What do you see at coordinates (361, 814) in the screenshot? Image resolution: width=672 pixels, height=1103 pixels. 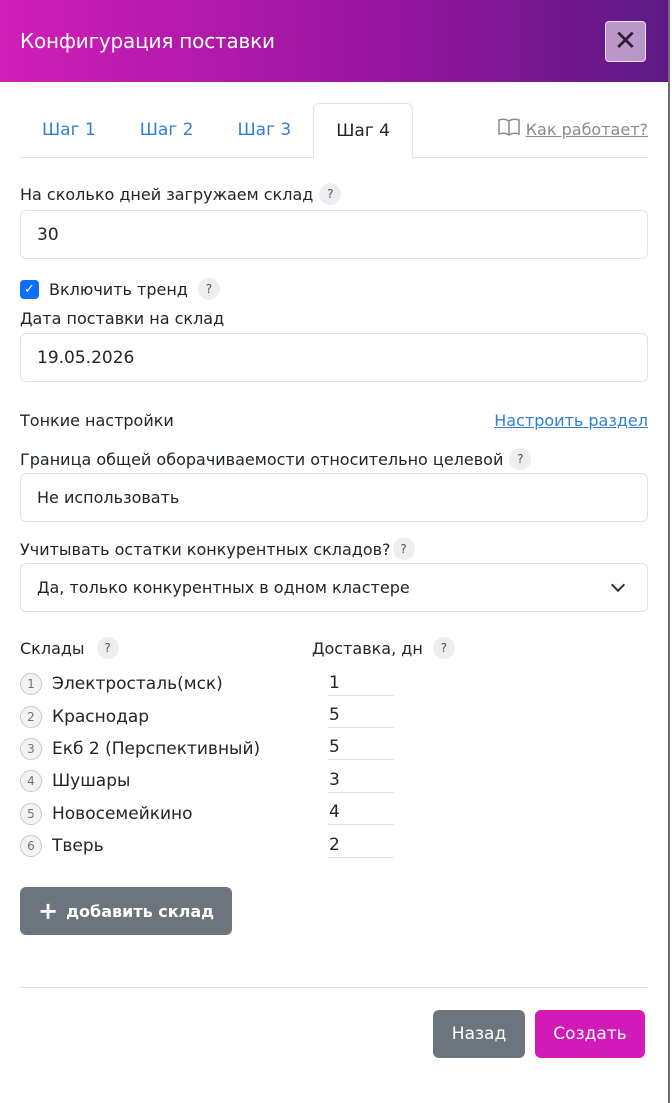 I see `delivery-days-input: 4` at bounding box center [361, 814].